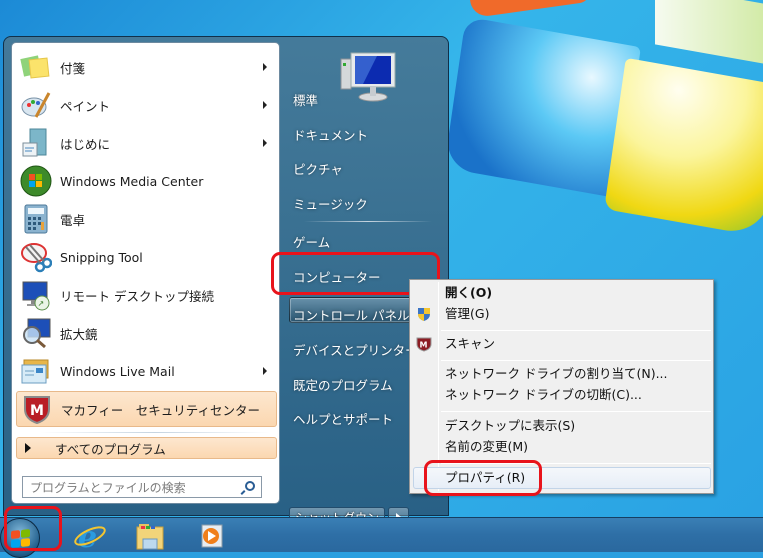 The height and width of the screenshot is (558, 763). Describe the element at coordinates (250, 486) in the screenshot. I see `search-icon` at that location.